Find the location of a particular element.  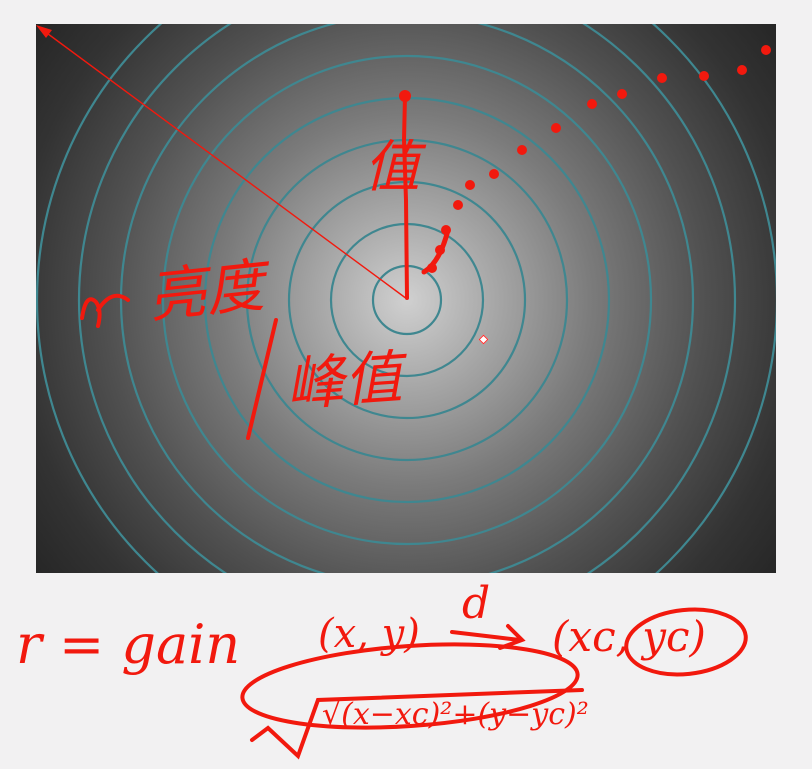

arrow-head-icon is located at coordinates (44, 31).